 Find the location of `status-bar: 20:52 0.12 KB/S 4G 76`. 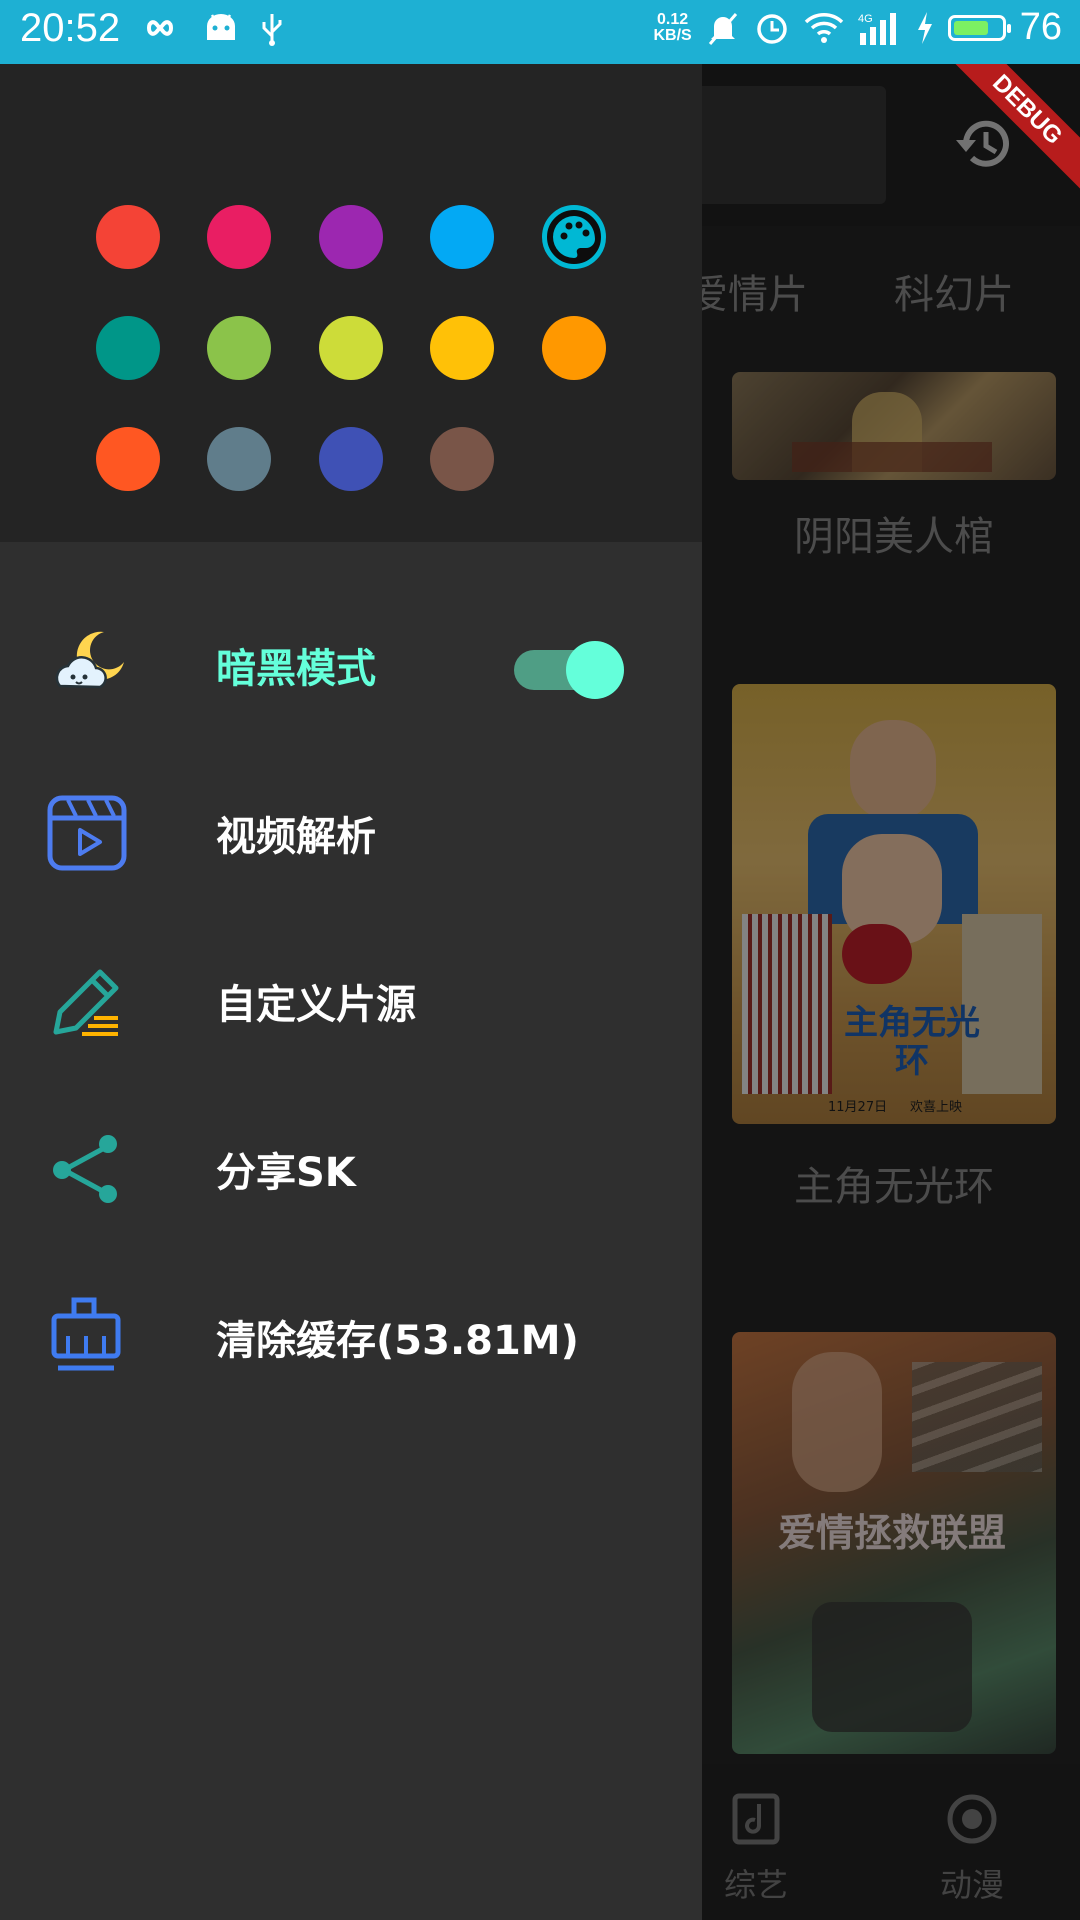

status-bar: 20:52 0.12 KB/S 4G 76 is located at coordinates (540, 32).